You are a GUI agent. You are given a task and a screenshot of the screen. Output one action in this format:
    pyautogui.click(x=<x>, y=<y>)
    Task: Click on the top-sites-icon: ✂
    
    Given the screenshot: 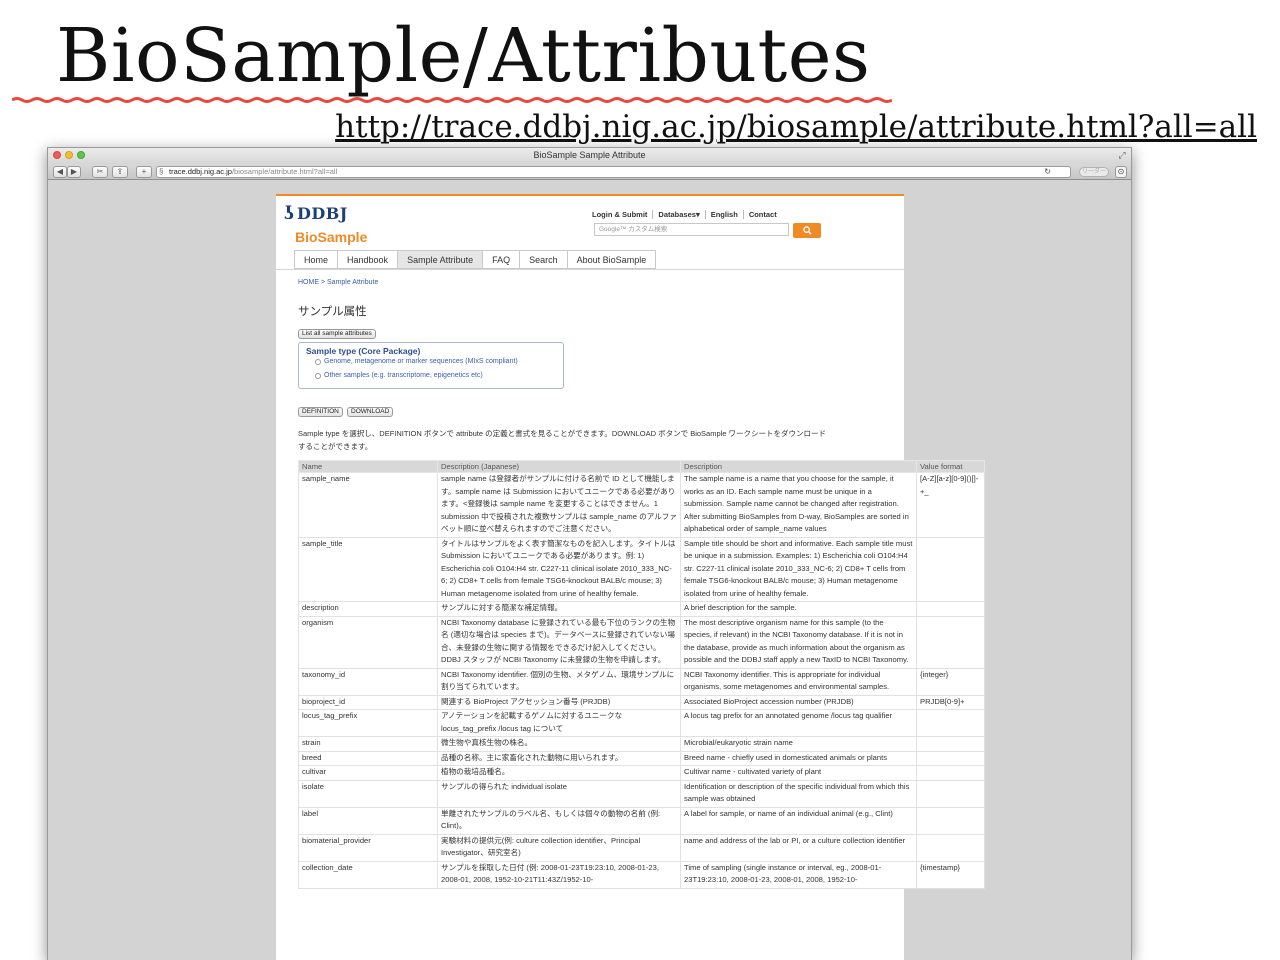 What is the action you would take?
    pyautogui.click(x=100, y=172)
    